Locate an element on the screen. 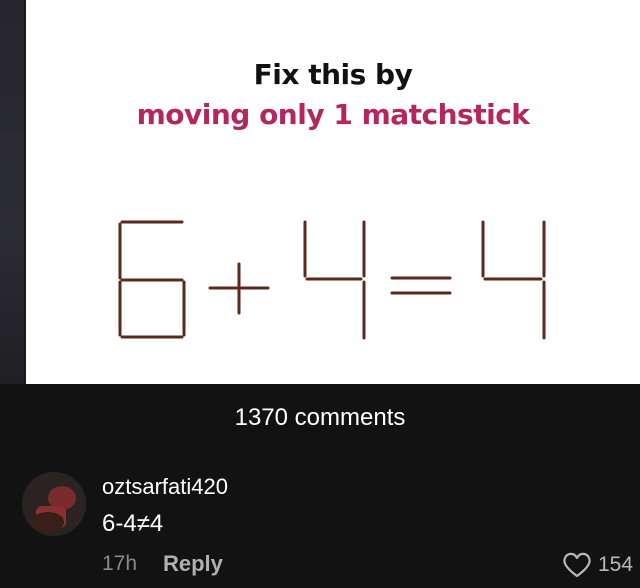 This screenshot has height=588, width=640. comment-text: 6-4≠4 is located at coordinates (133, 523).